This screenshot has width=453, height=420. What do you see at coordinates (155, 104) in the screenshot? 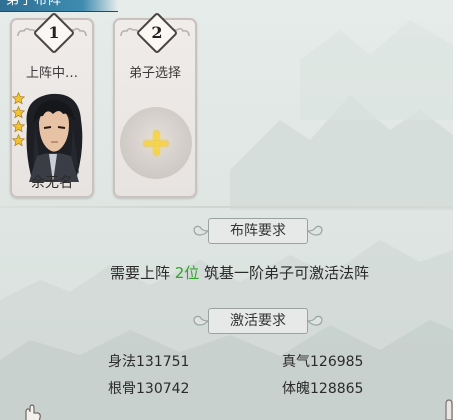
I see `formation-slot-2: 2 弟子选择` at bounding box center [155, 104].